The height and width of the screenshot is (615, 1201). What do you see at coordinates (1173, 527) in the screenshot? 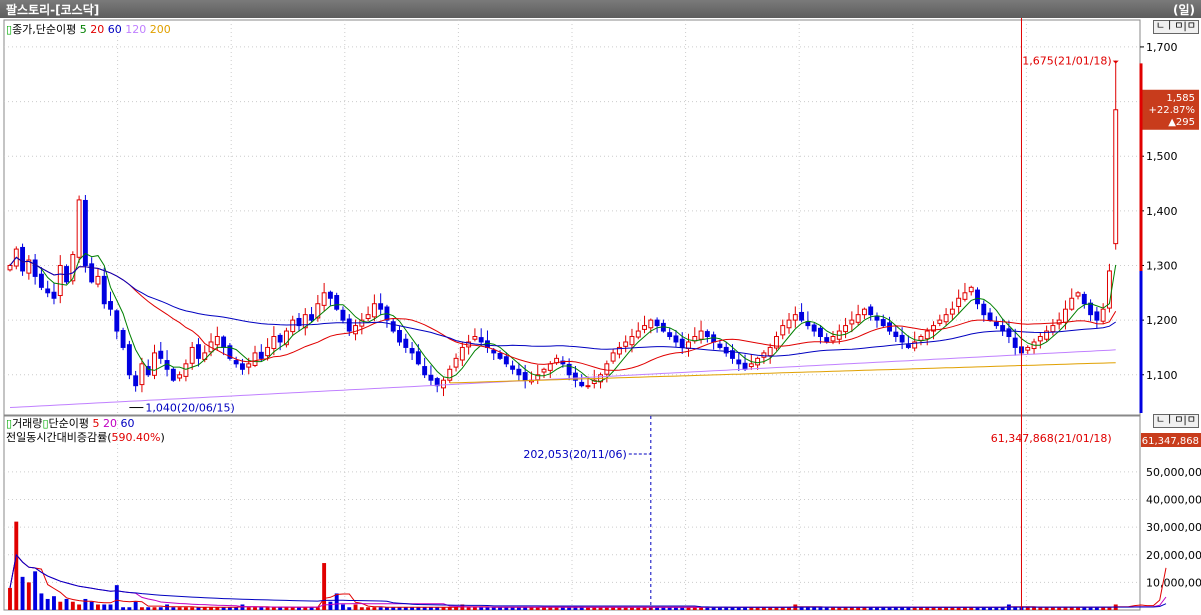
I see `volume-tick-label: 30,000,000` at bounding box center [1173, 527].